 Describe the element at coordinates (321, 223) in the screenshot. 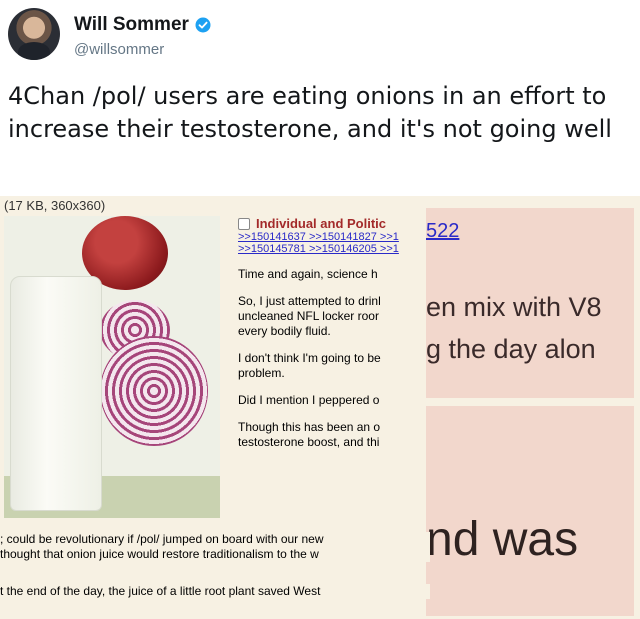

I see `post-subject: Individual and Politic` at that location.